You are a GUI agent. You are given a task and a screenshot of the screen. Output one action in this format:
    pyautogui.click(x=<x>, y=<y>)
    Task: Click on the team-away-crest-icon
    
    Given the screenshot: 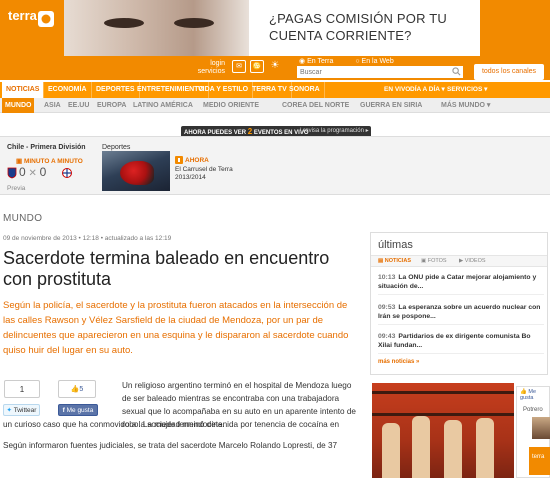 What is the action you would take?
    pyautogui.click(x=67, y=173)
    